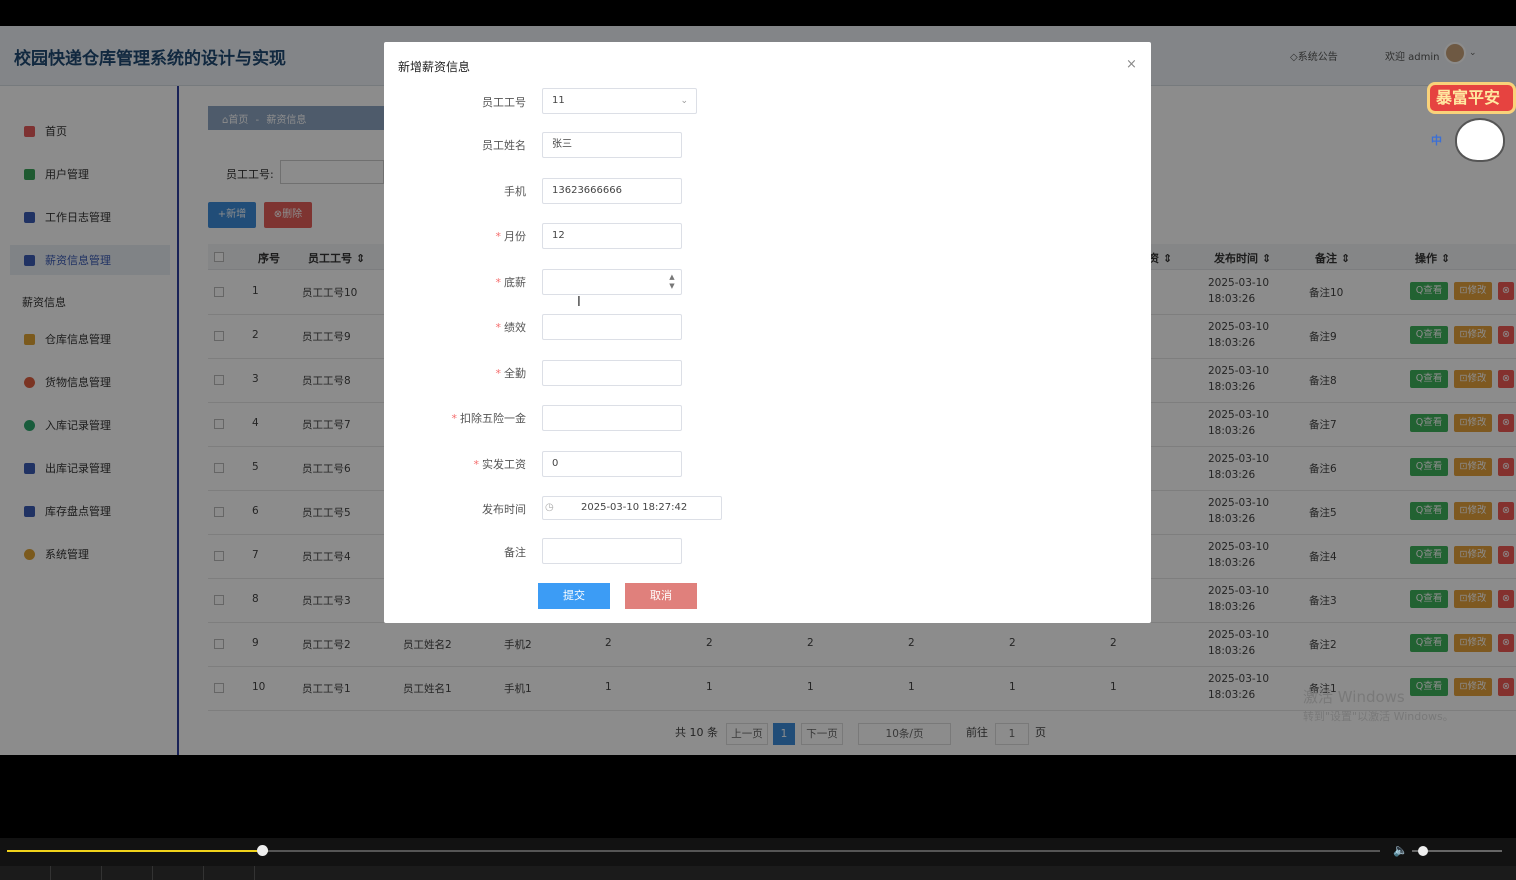 The height and width of the screenshot is (880, 1516). I want to click on actual-label: * 实发工资, so click(455, 464).